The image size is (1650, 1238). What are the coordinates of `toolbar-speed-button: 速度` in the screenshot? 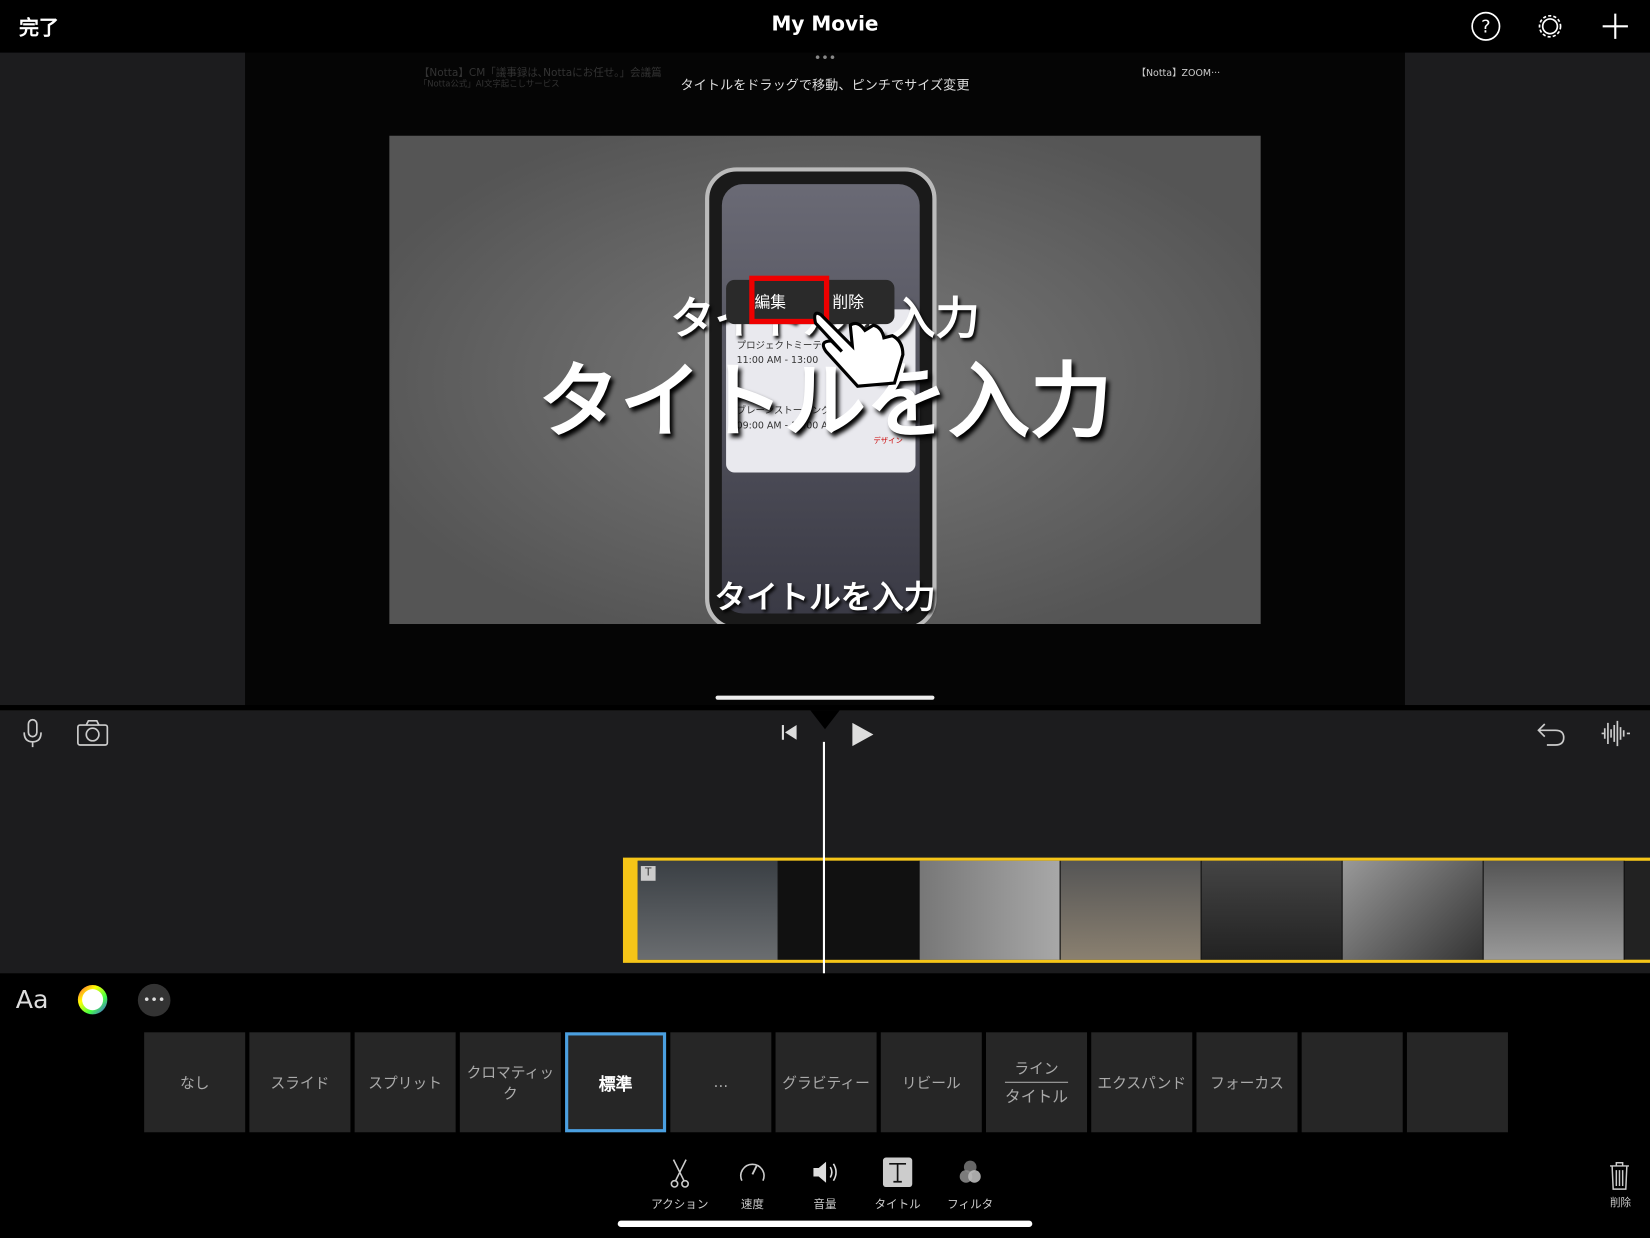 It's located at (753, 1185).